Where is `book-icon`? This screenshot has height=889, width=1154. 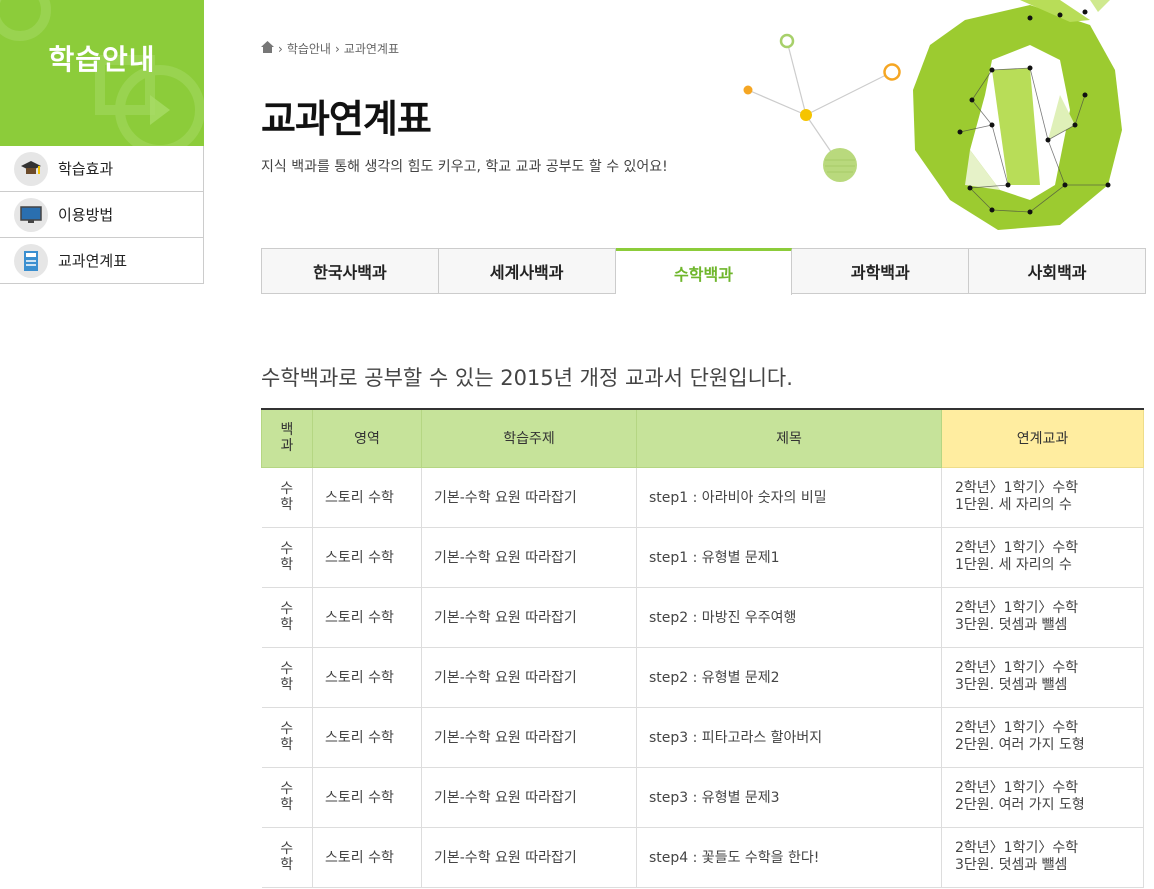
book-icon is located at coordinates (31, 260).